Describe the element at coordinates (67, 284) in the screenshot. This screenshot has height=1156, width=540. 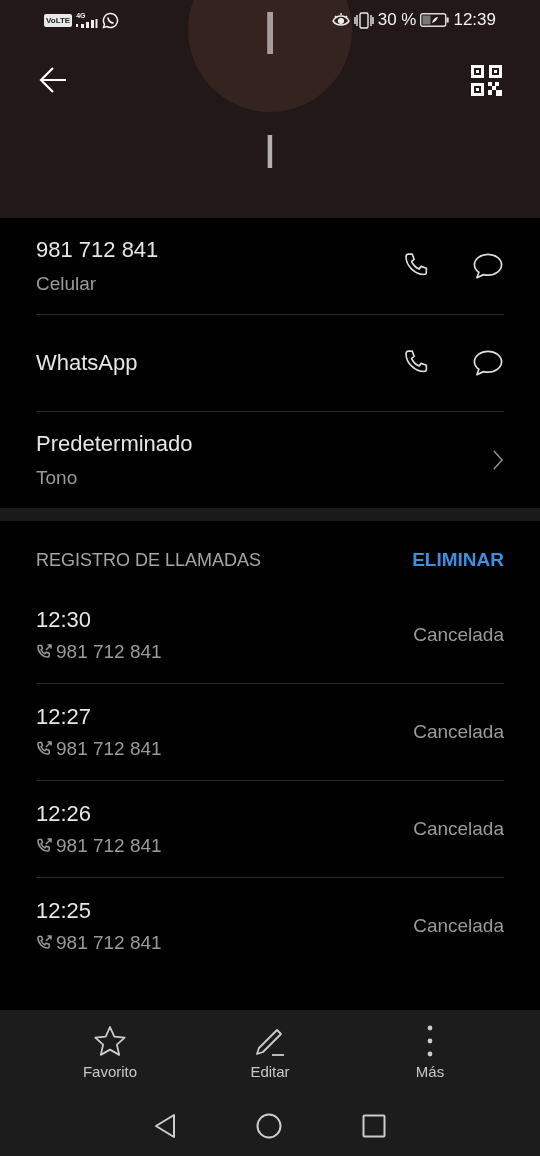
I see `row-subtitle: Celular` at that location.